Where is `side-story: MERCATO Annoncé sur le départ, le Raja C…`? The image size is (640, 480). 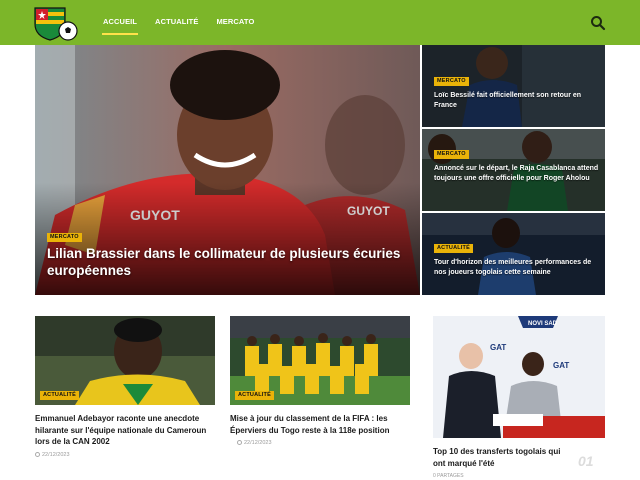 side-story: MERCATO Annoncé sur le départ, le Raja C… is located at coordinates (513, 170).